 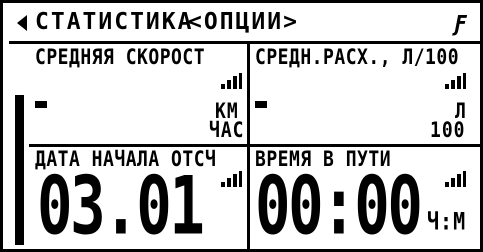 I want to click on speed-unit-denominator: ЧАС, so click(x=227, y=130).